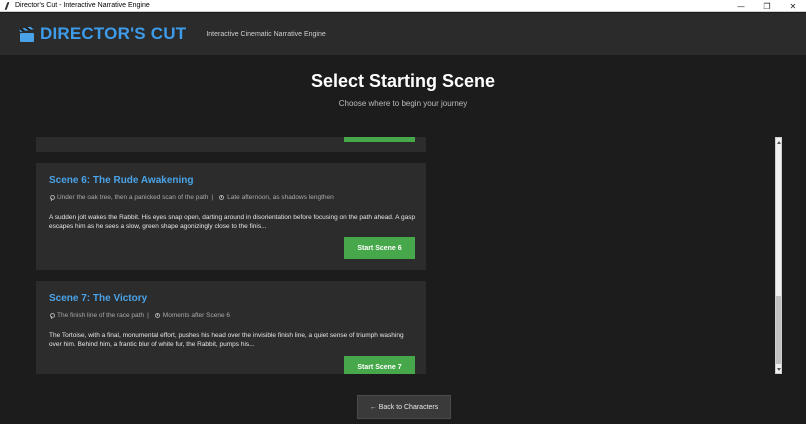 Image resolution: width=806 pixels, height=424 pixels. I want to click on back-to-characters-button: ← Back to Characters, so click(404, 407).